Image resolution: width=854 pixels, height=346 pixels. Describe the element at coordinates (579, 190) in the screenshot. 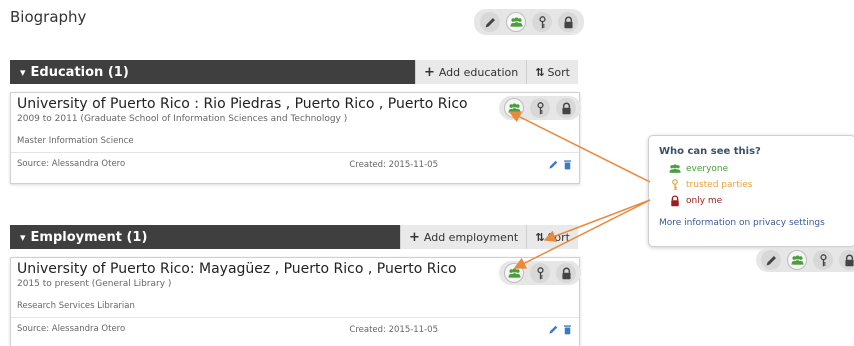

I see `annotation-arrows` at that location.